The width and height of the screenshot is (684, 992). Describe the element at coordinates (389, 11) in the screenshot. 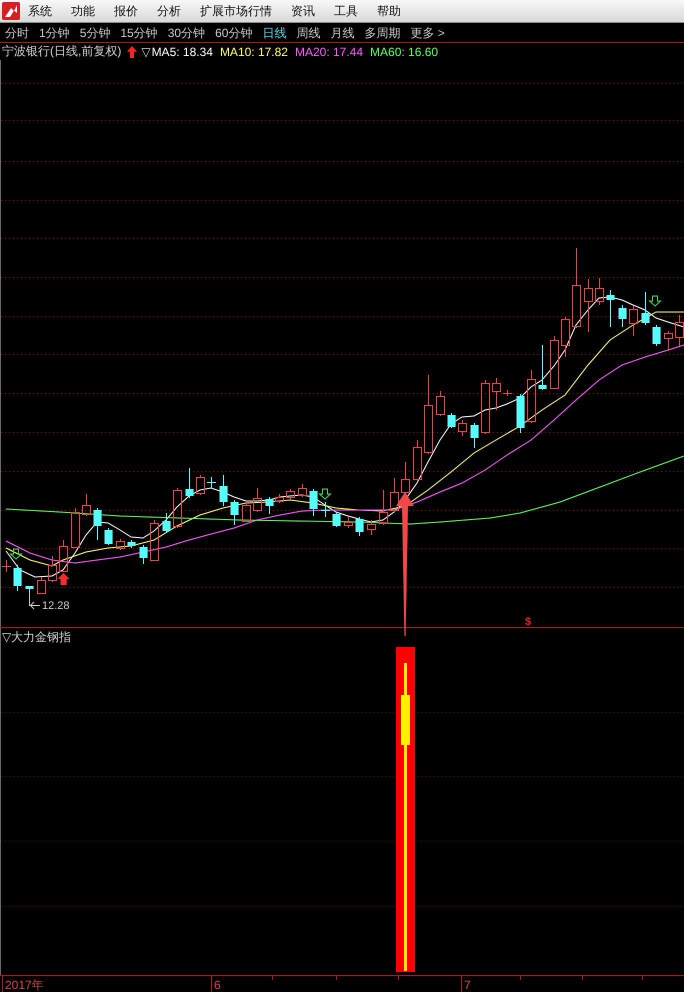

I see `menu-item: 帮助` at that location.